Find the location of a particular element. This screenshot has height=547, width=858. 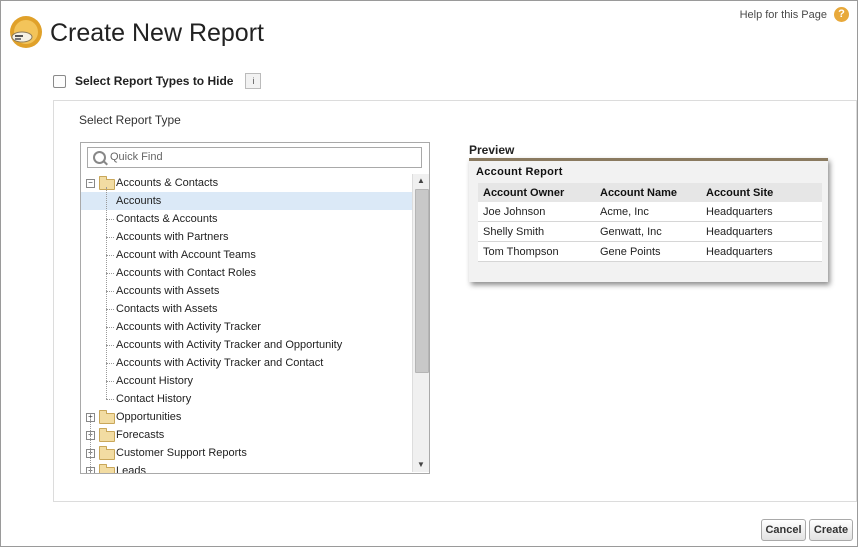

tree-item: Accounts with Assets is located at coordinates (167, 291).